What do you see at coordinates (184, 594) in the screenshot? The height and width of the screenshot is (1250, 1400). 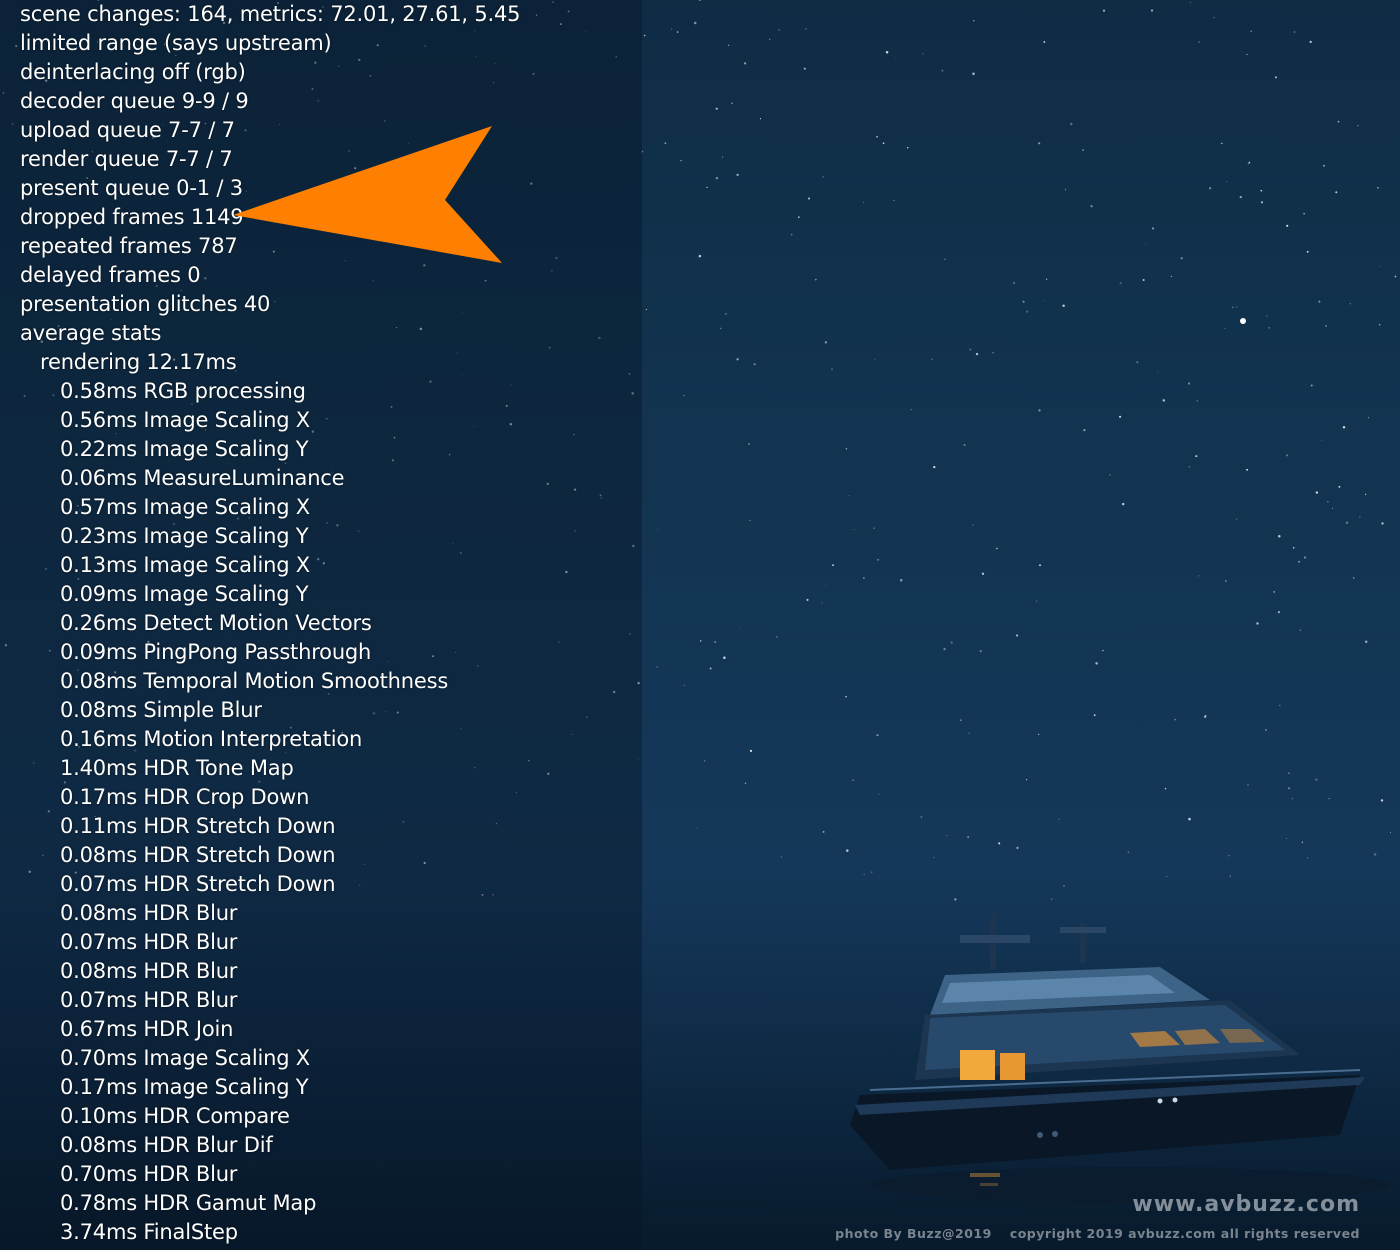 I see `render-step: 0.09ms Image Scaling Y` at bounding box center [184, 594].